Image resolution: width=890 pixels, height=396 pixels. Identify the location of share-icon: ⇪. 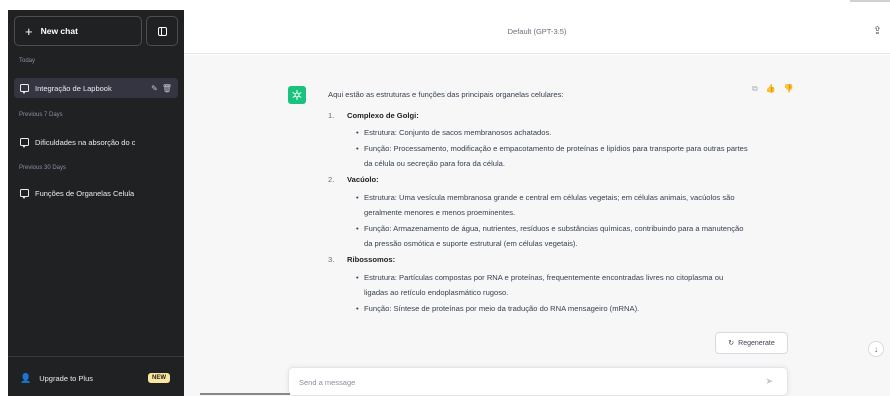
(877, 30).